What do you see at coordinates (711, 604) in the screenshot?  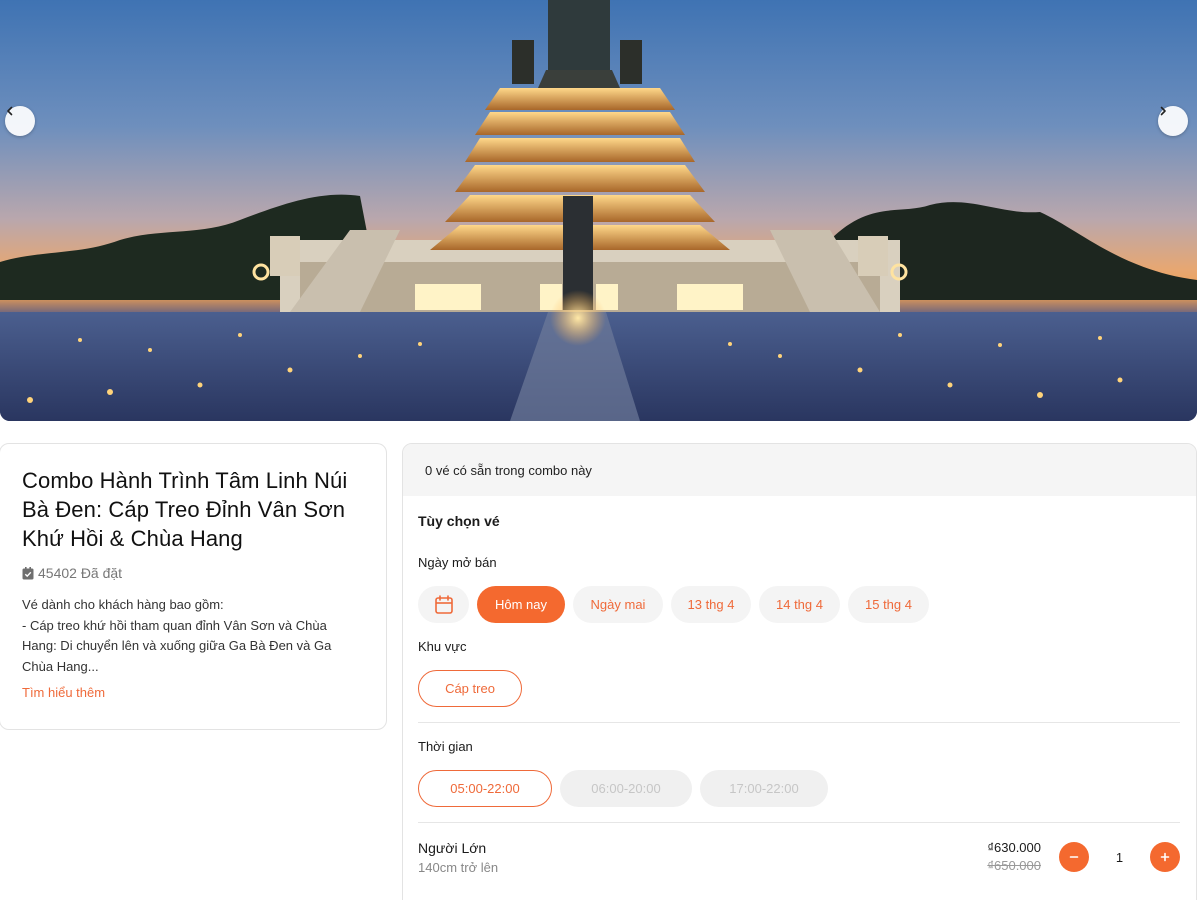 I see `date-chip-13-apr: 13 thg 4` at bounding box center [711, 604].